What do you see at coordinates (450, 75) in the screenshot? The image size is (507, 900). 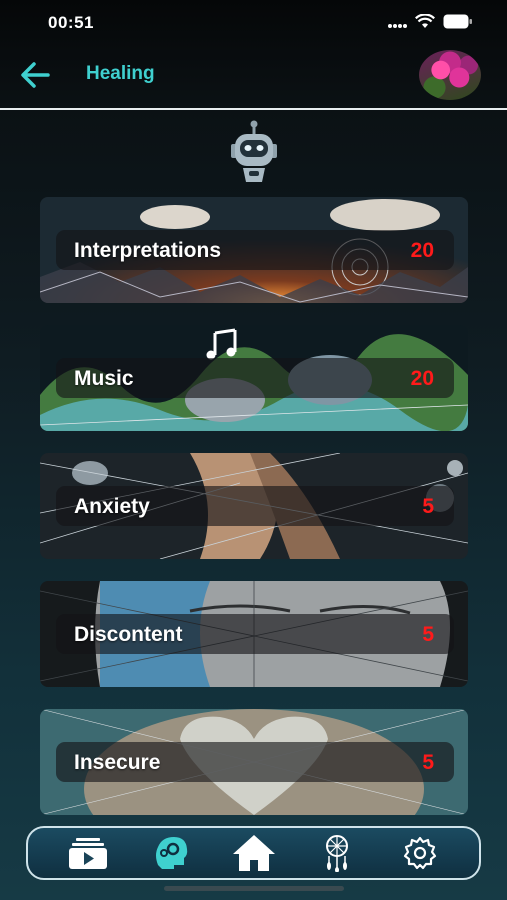 I see `profile-avatar` at bounding box center [450, 75].